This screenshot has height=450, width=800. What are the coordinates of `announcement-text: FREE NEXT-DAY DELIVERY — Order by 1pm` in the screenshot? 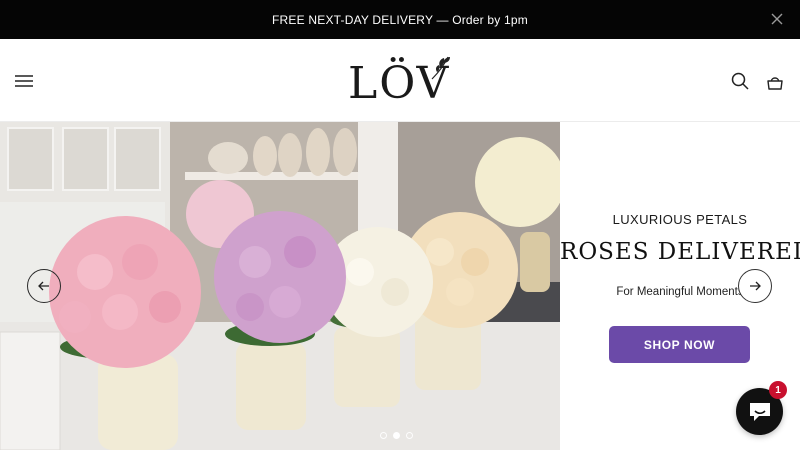 It's located at (400, 19).